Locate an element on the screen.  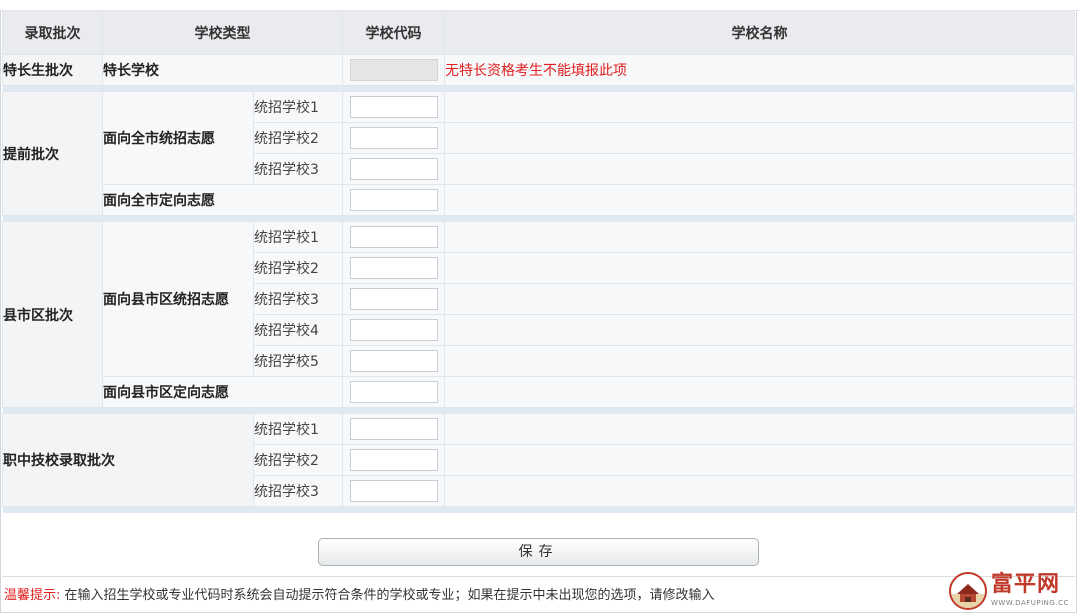
vocational-school-3-code-input is located at coordinates (393, 491).